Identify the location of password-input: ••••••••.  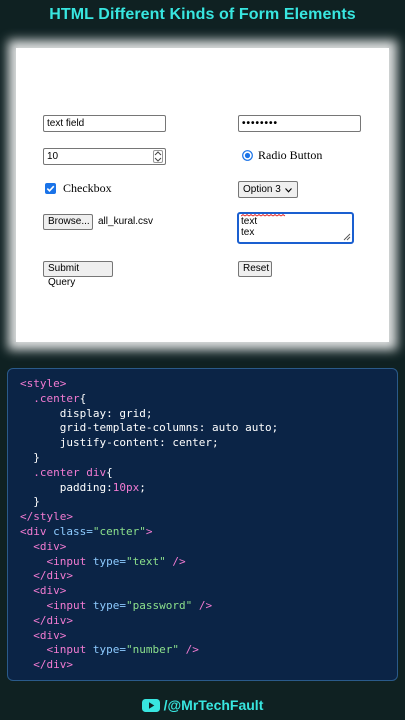
(299, 123).